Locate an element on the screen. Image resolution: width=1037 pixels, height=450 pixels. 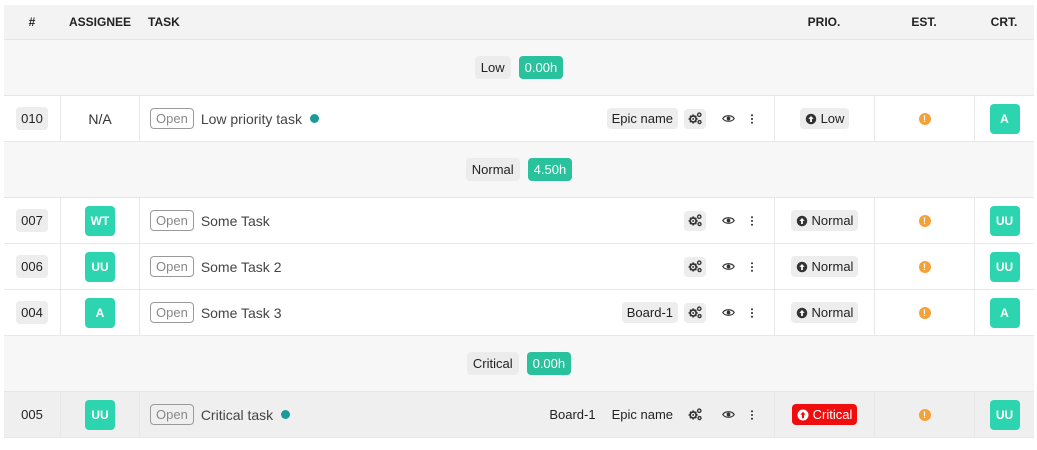
group-label: Low is located at coordinates (492, 67).